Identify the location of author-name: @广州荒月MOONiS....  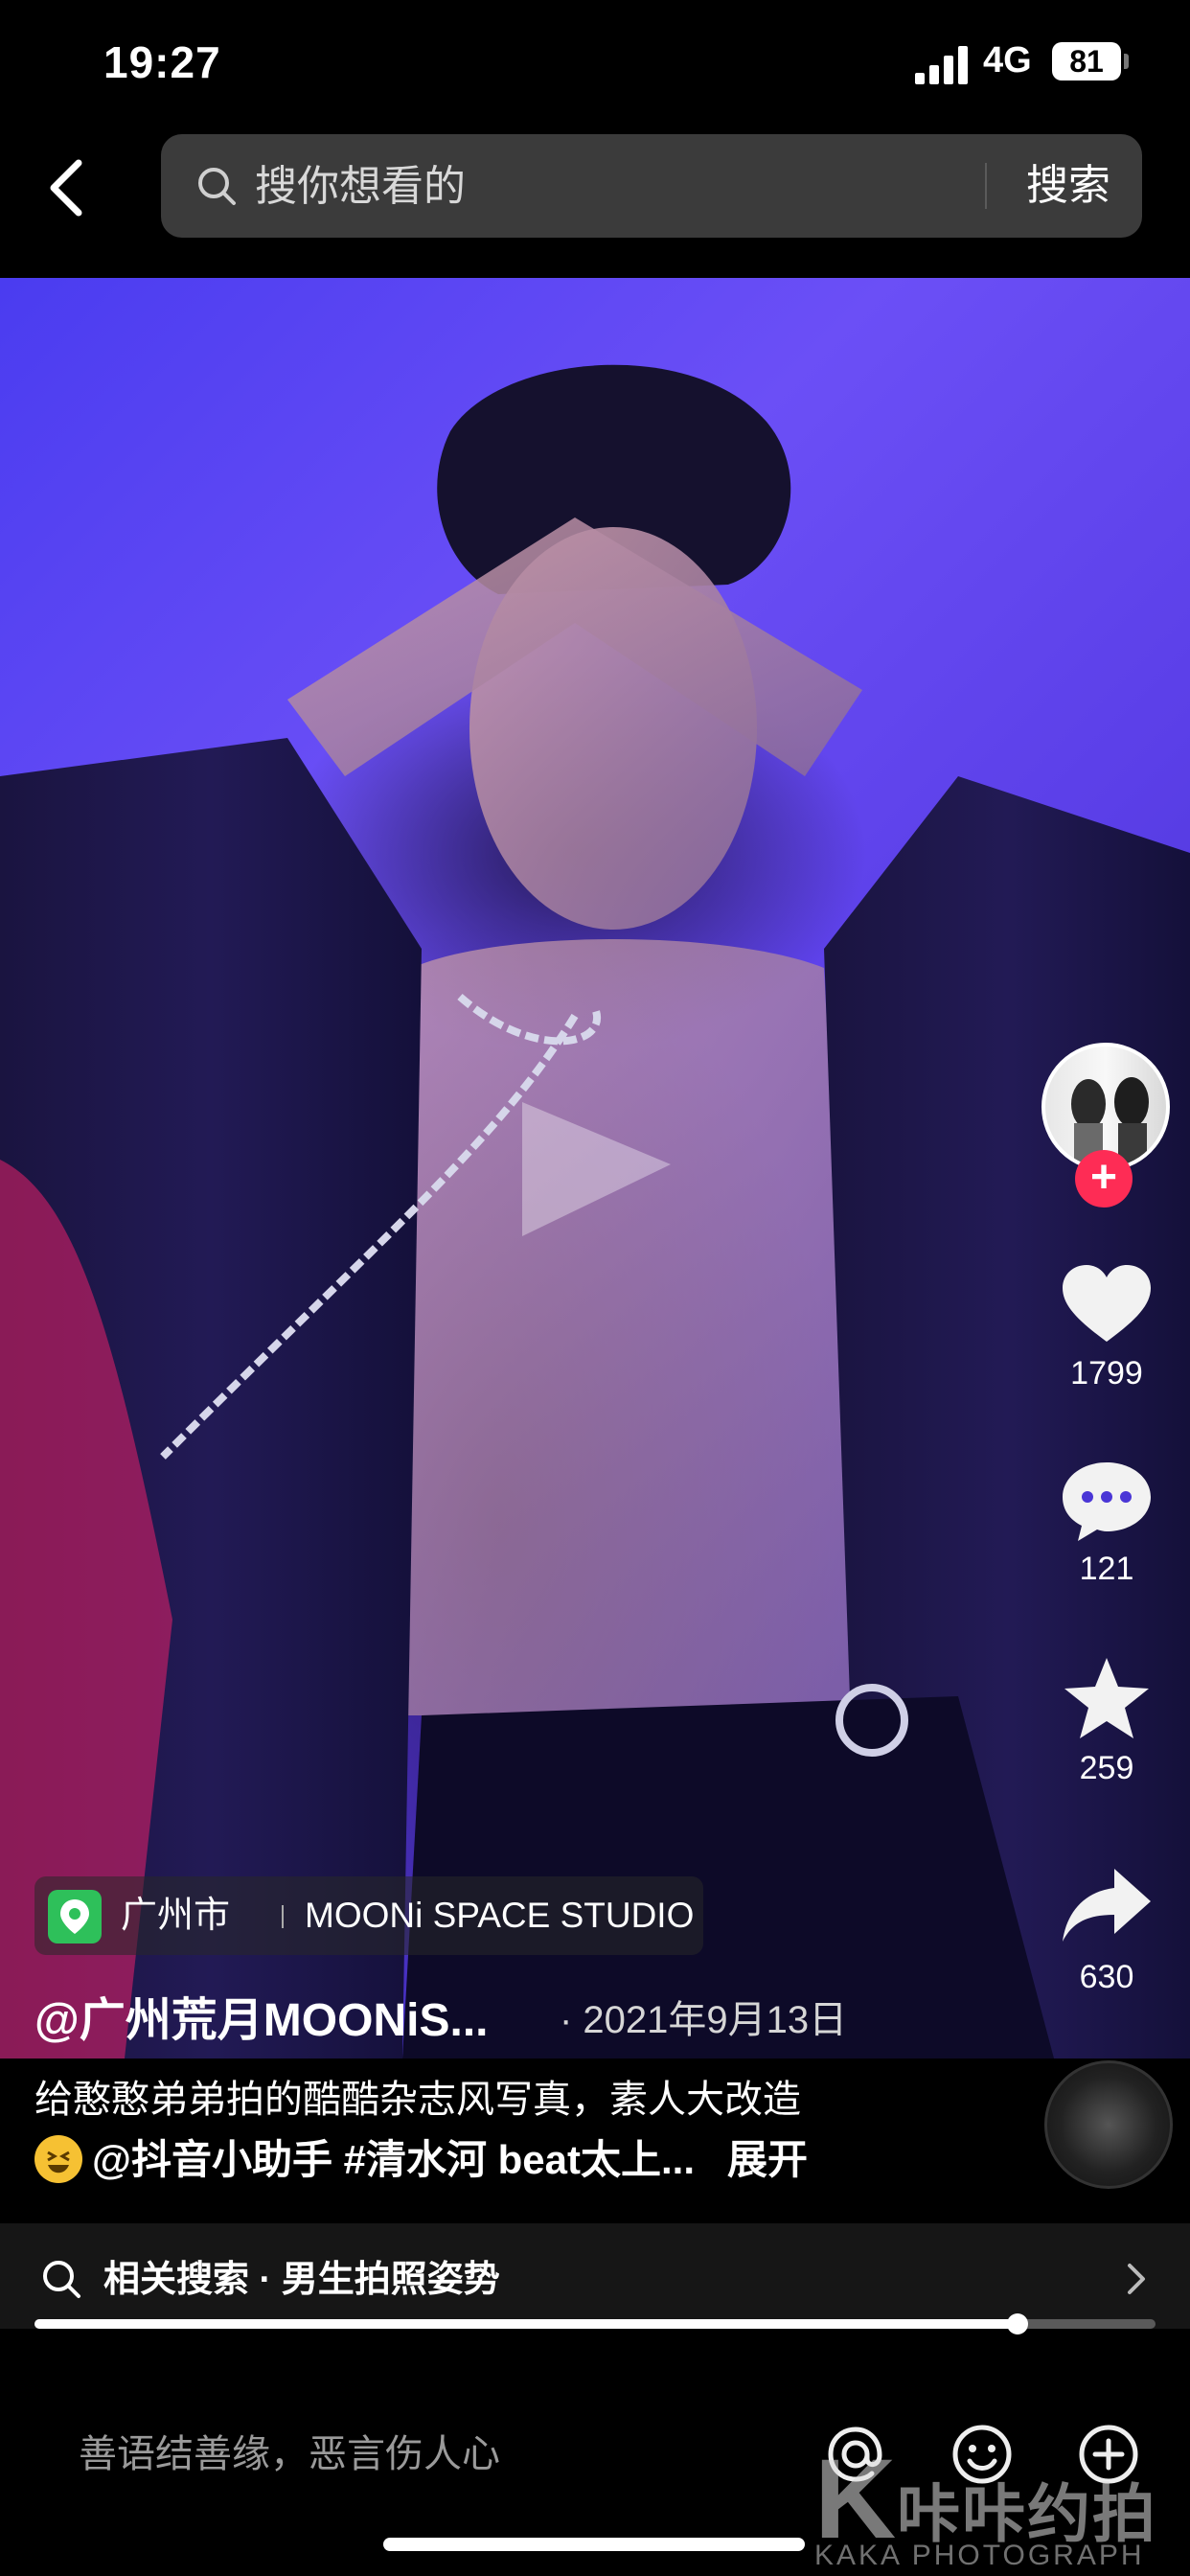
(262, 2015).